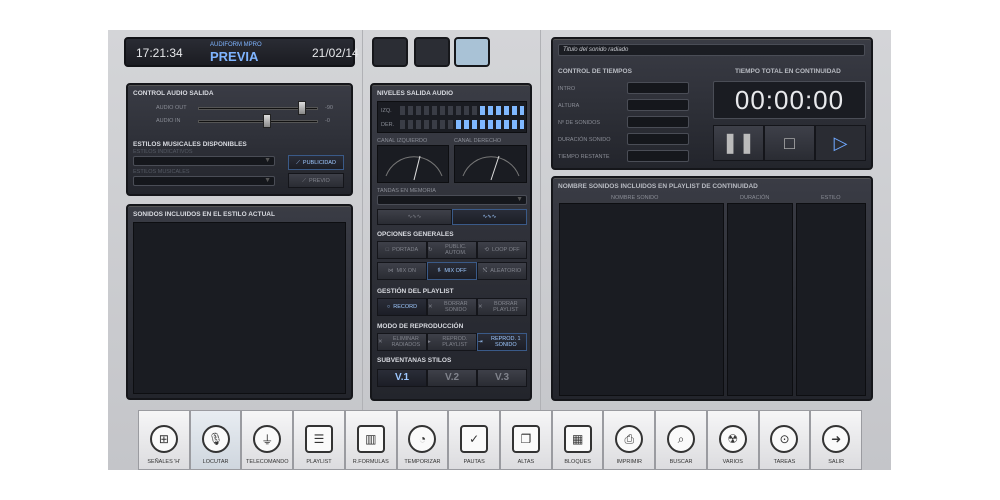  I want to click on duracion-field, so click(658, 139).